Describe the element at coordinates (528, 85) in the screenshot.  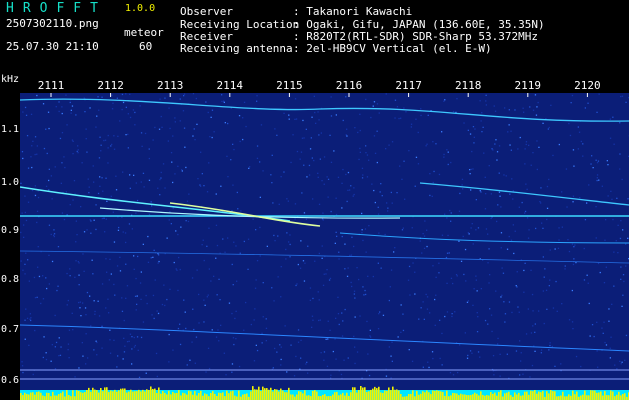
I see `x-tick-label: 2119` at that location.